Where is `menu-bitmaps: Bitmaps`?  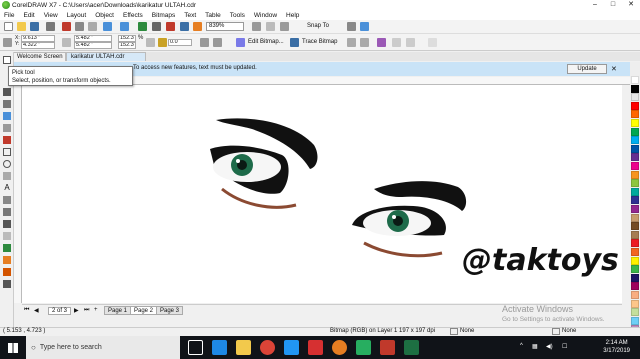 menu-bitmaps: Bitmaps is located at coordinates (163, 15).